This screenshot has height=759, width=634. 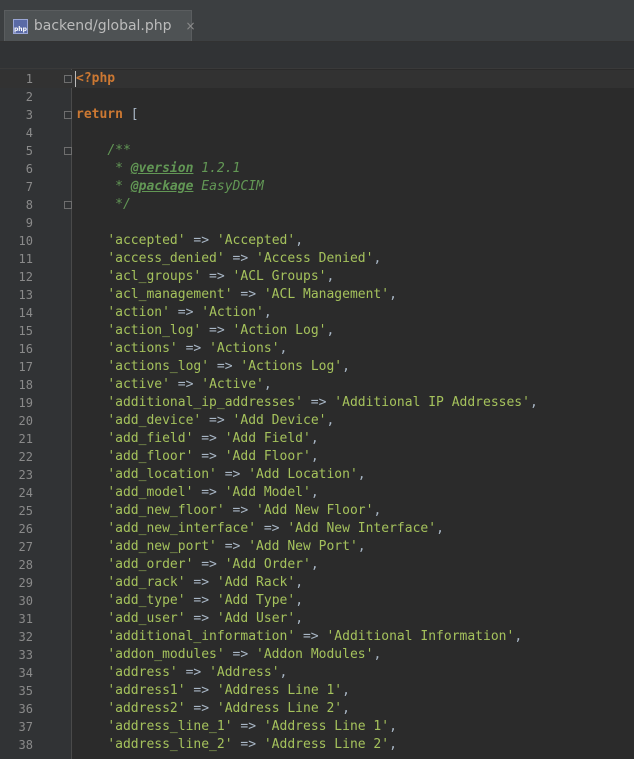 What do you see at coordinates (20, 26) in the screenshot?
I see `php-file-icon: php` at bounding box center [20, 26].